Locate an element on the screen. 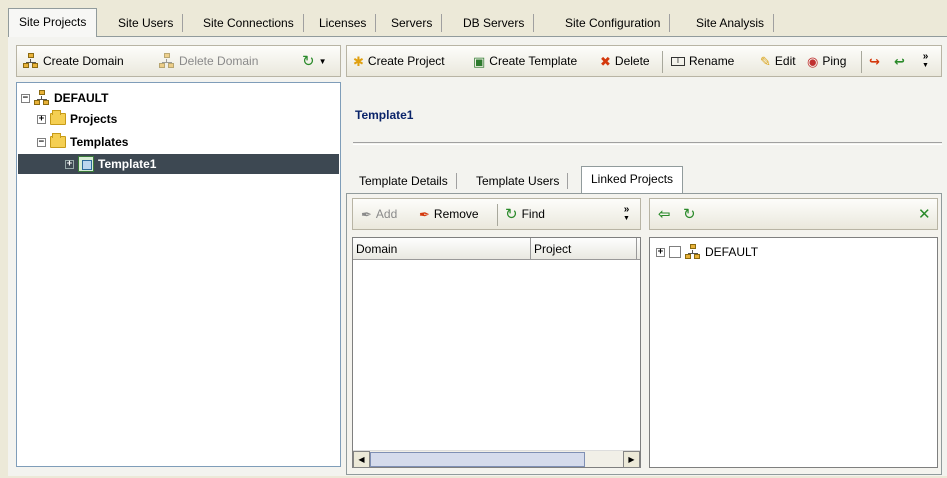  create-domain-button: Create Domain is located at coordinates (73, 61).